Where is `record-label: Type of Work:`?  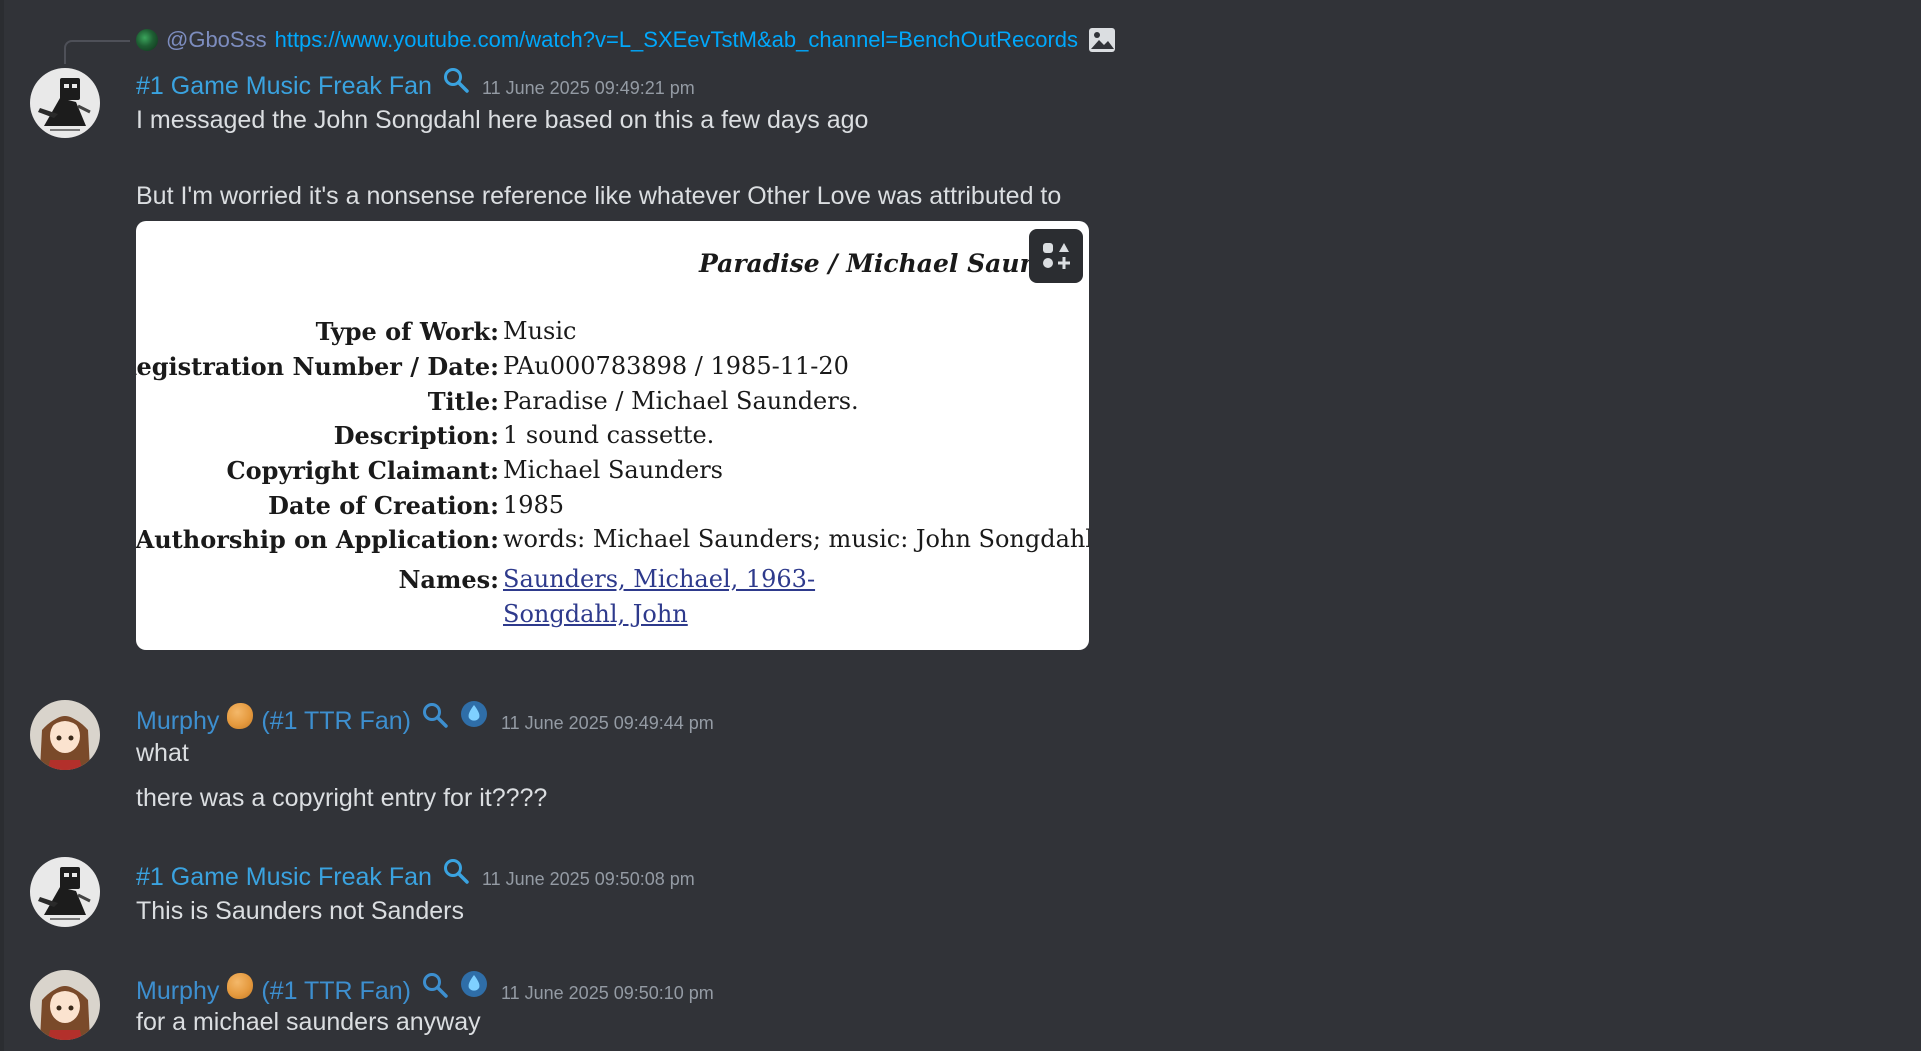 record-label: Type of Work: is located at coordinates (407, 331).